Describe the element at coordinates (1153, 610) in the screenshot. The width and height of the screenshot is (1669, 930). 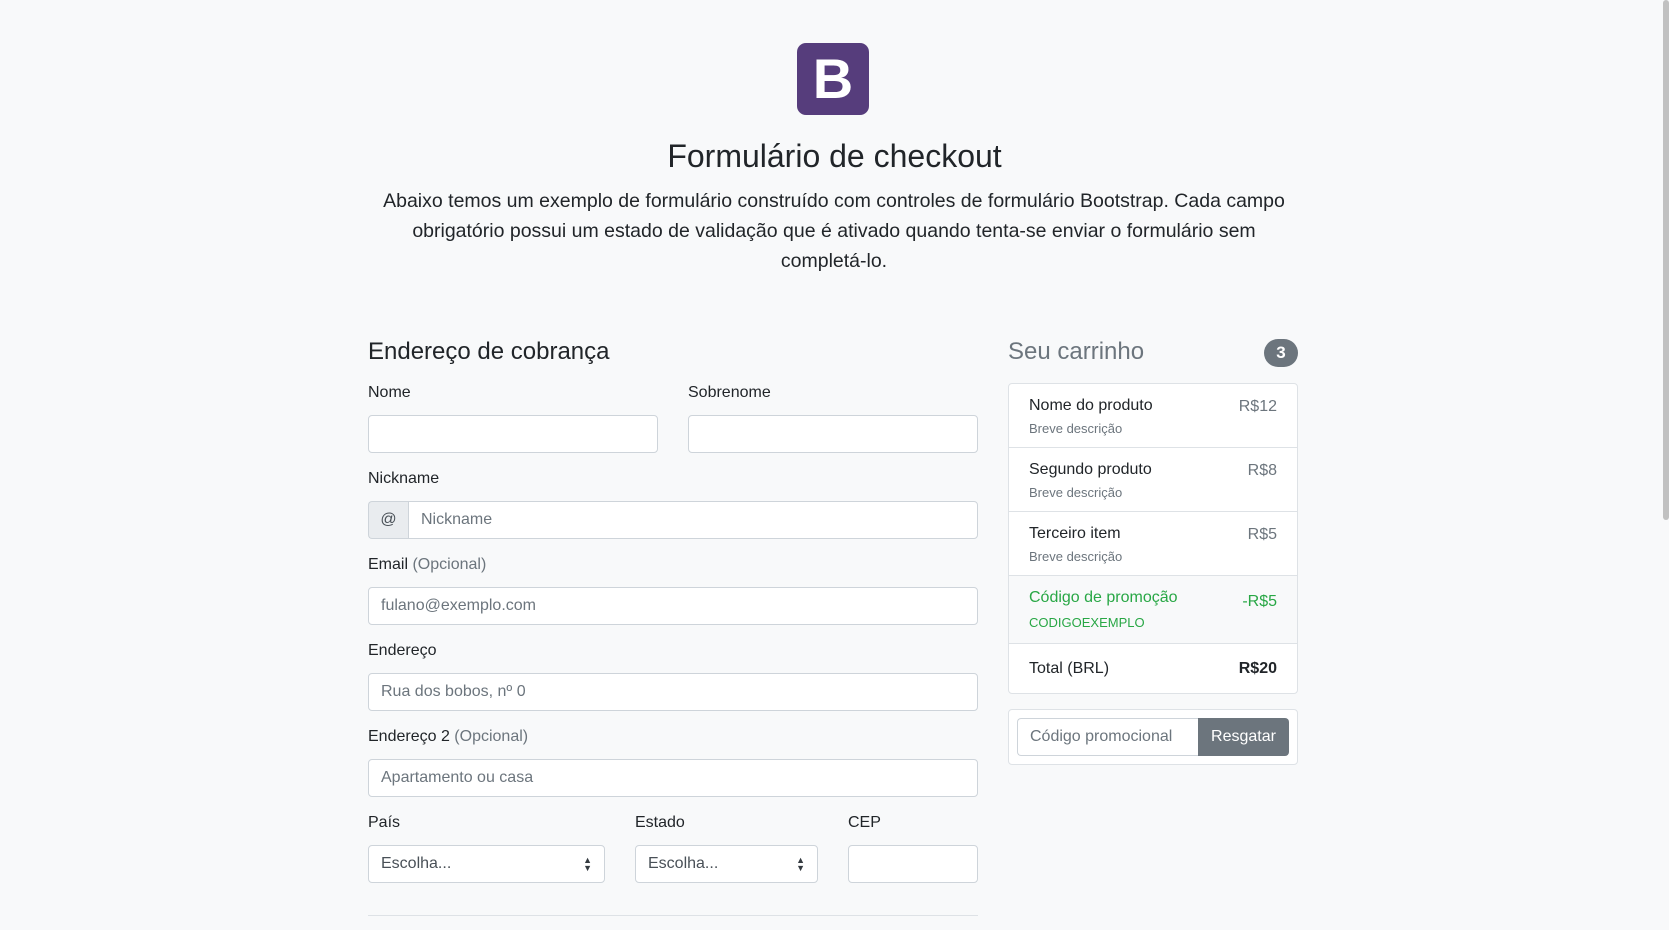
I see `cart-promo-row: Código de promoção CODIGOEXEMPLO -R$5` at that location.